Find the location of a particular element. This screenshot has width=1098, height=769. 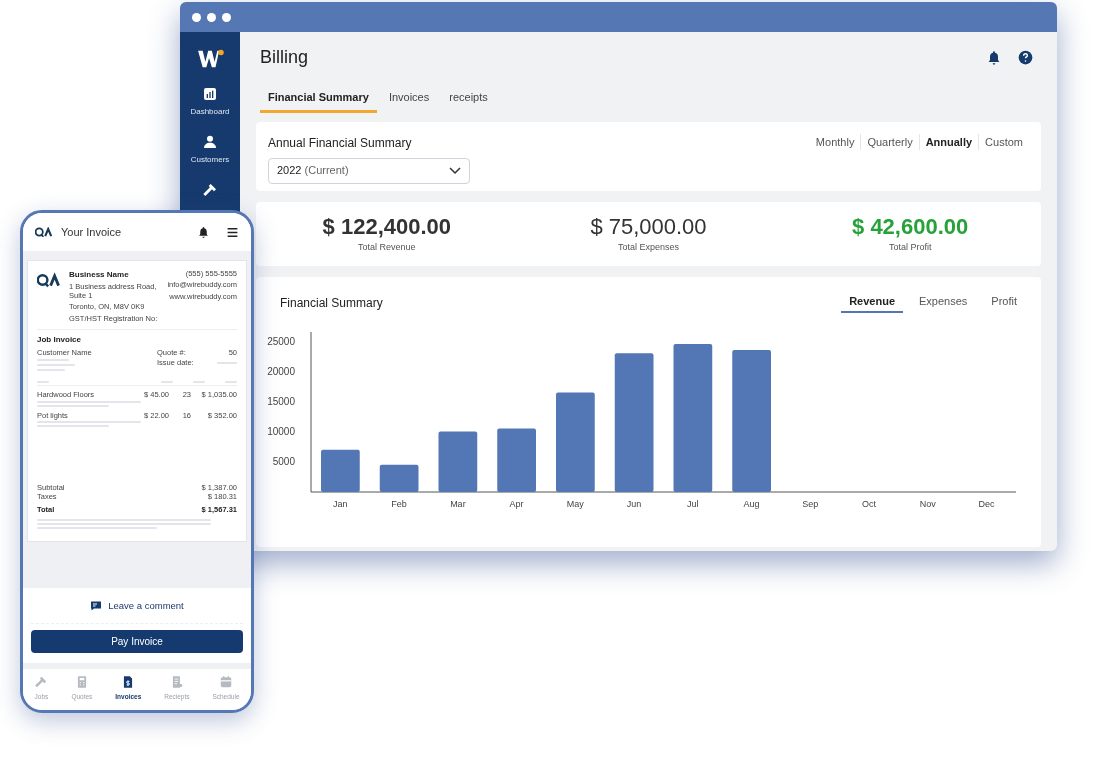

month-label: May is located at coordinates (575, 504).